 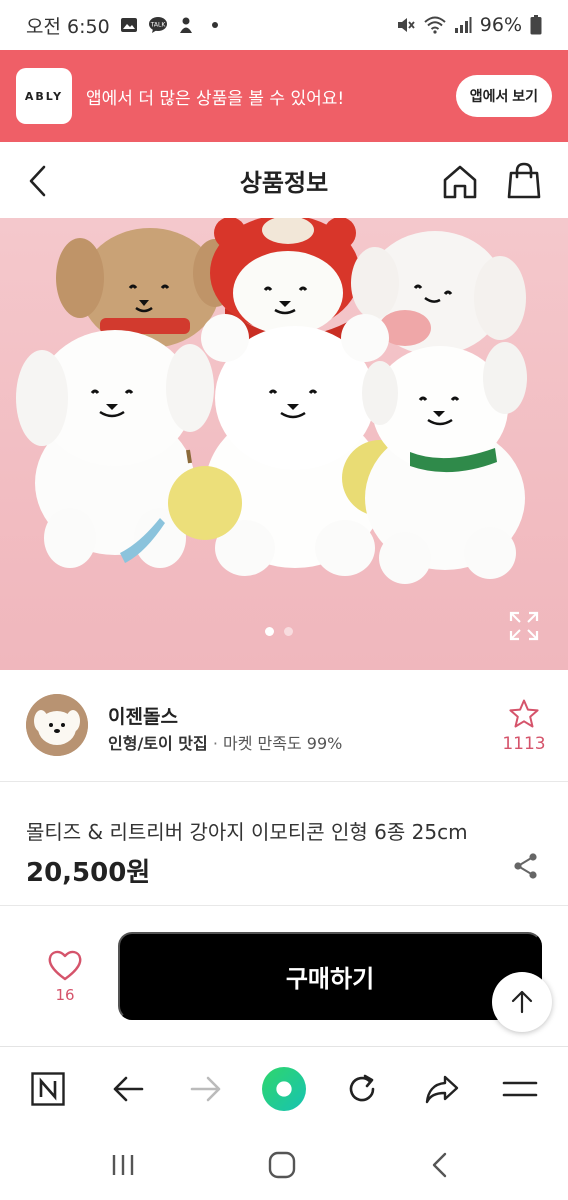 What do you see at coordinates (284, 726) in the screenshot?
I see `seller-section: 이젠돌스 인형/토이 맛집 · 마켓 만족도 99% 1113` at bounding box center [284, 726].